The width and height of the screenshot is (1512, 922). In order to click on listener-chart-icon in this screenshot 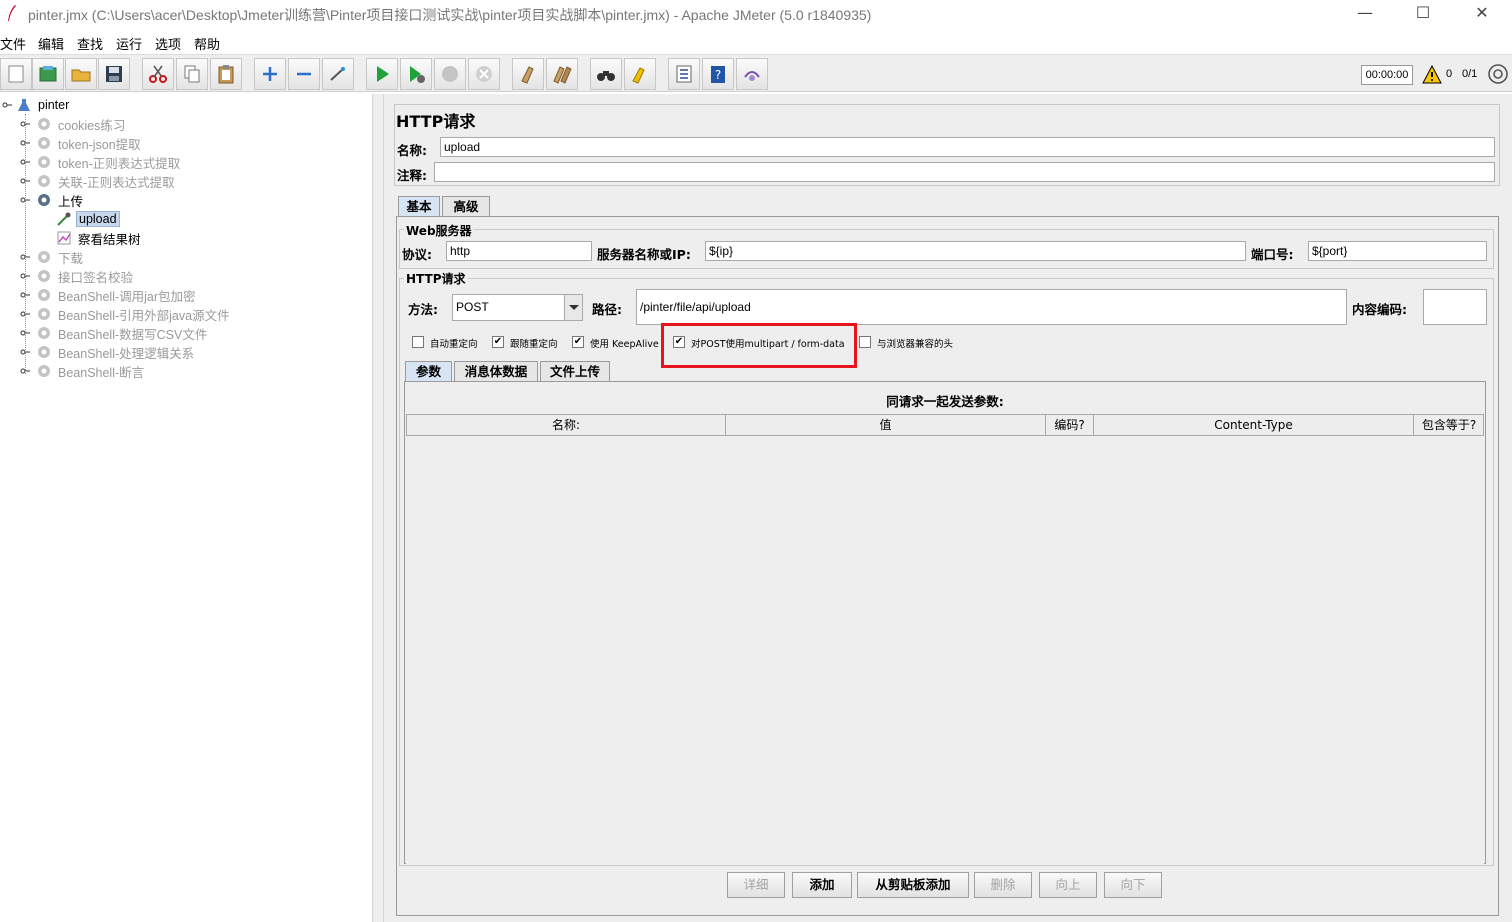, I will do `click(64, 238)`.